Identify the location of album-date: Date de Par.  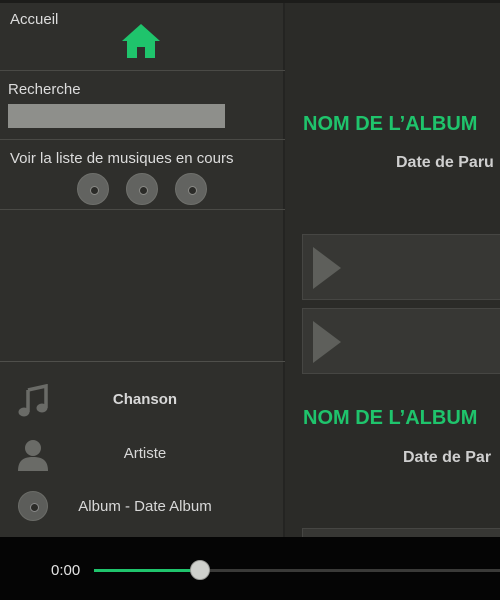
(447, 457).